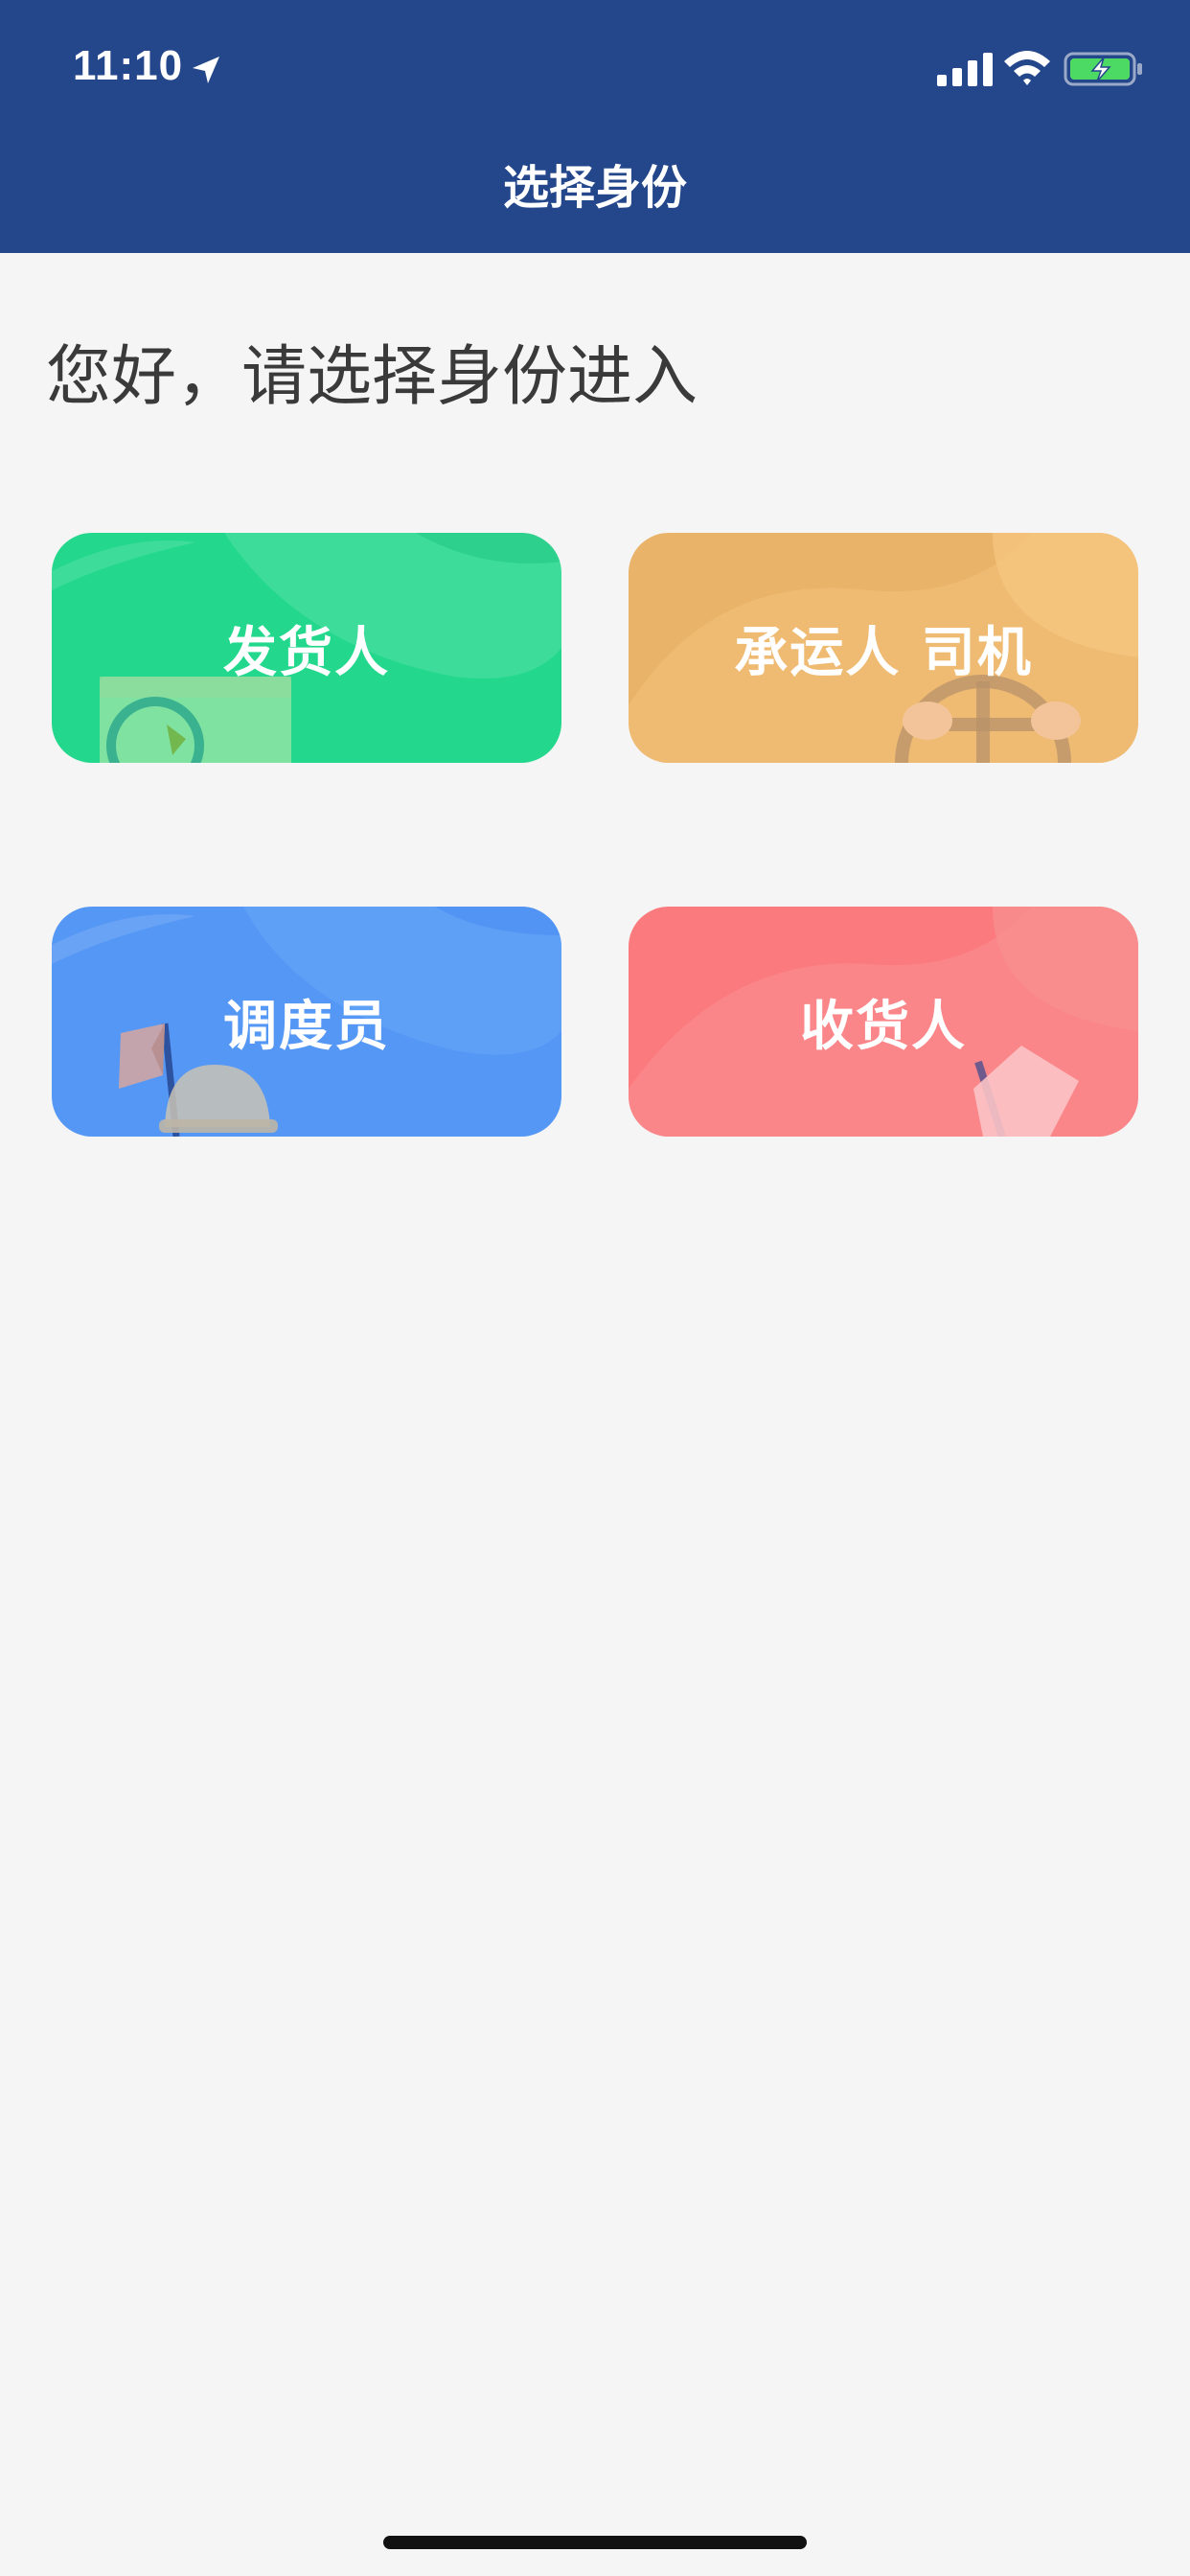 This screenshot has height=2576, width=1190. Describe the element at coordinates (884, 1026) in the screenshot. I see `role-label: 收货人` at that location.